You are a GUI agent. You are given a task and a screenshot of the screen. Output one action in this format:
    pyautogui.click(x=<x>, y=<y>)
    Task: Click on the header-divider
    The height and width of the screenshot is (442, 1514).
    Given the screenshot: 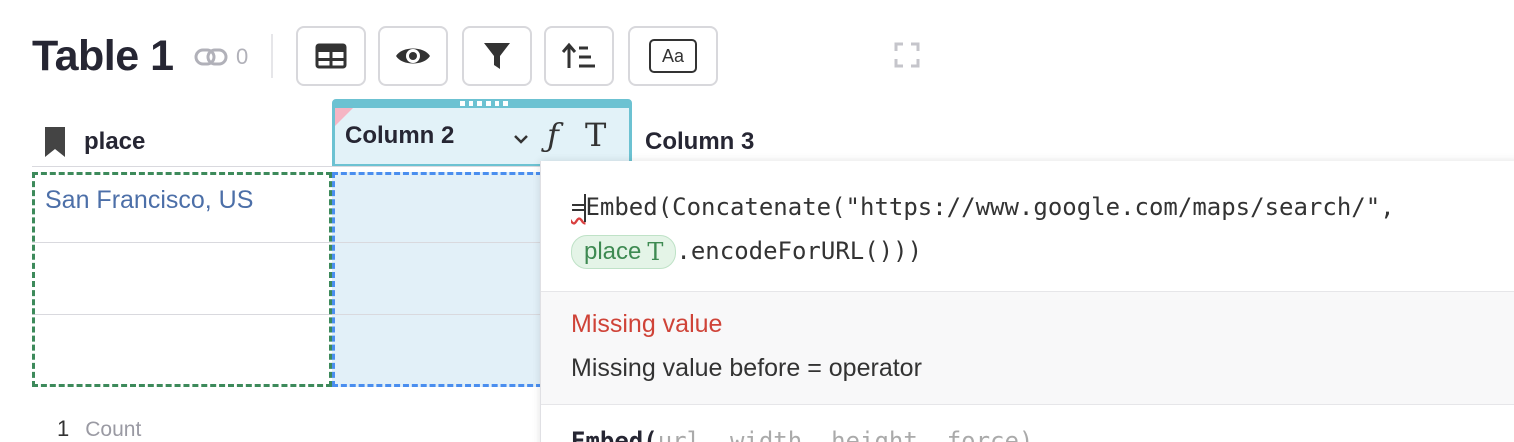 What is the action you would take?
    pyautogui.click(x=286, y=166)
    